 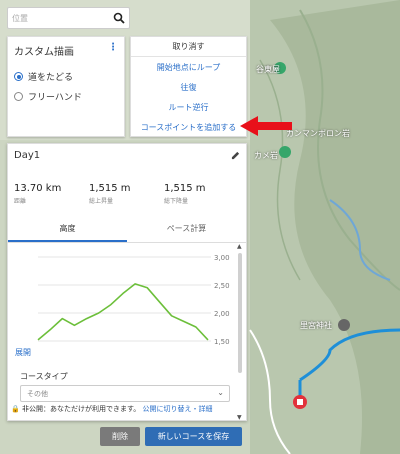 I want to click on red-arrow-icon, so click(x=266, y=126).